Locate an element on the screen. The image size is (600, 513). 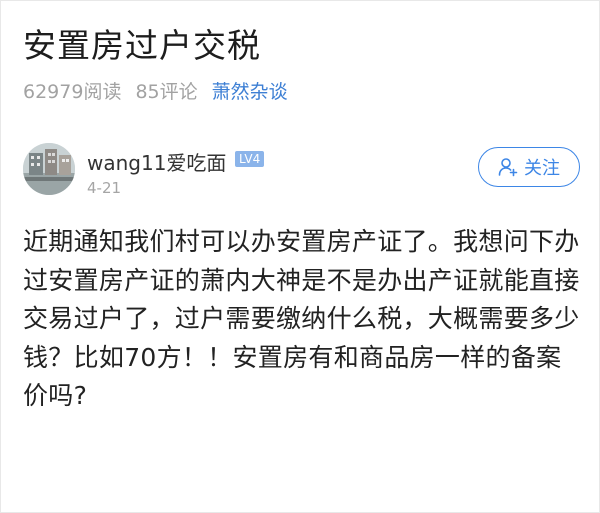
post-meta: 62979阅读 85评论 萧然杂谈 is located at coordinates (155, 90).